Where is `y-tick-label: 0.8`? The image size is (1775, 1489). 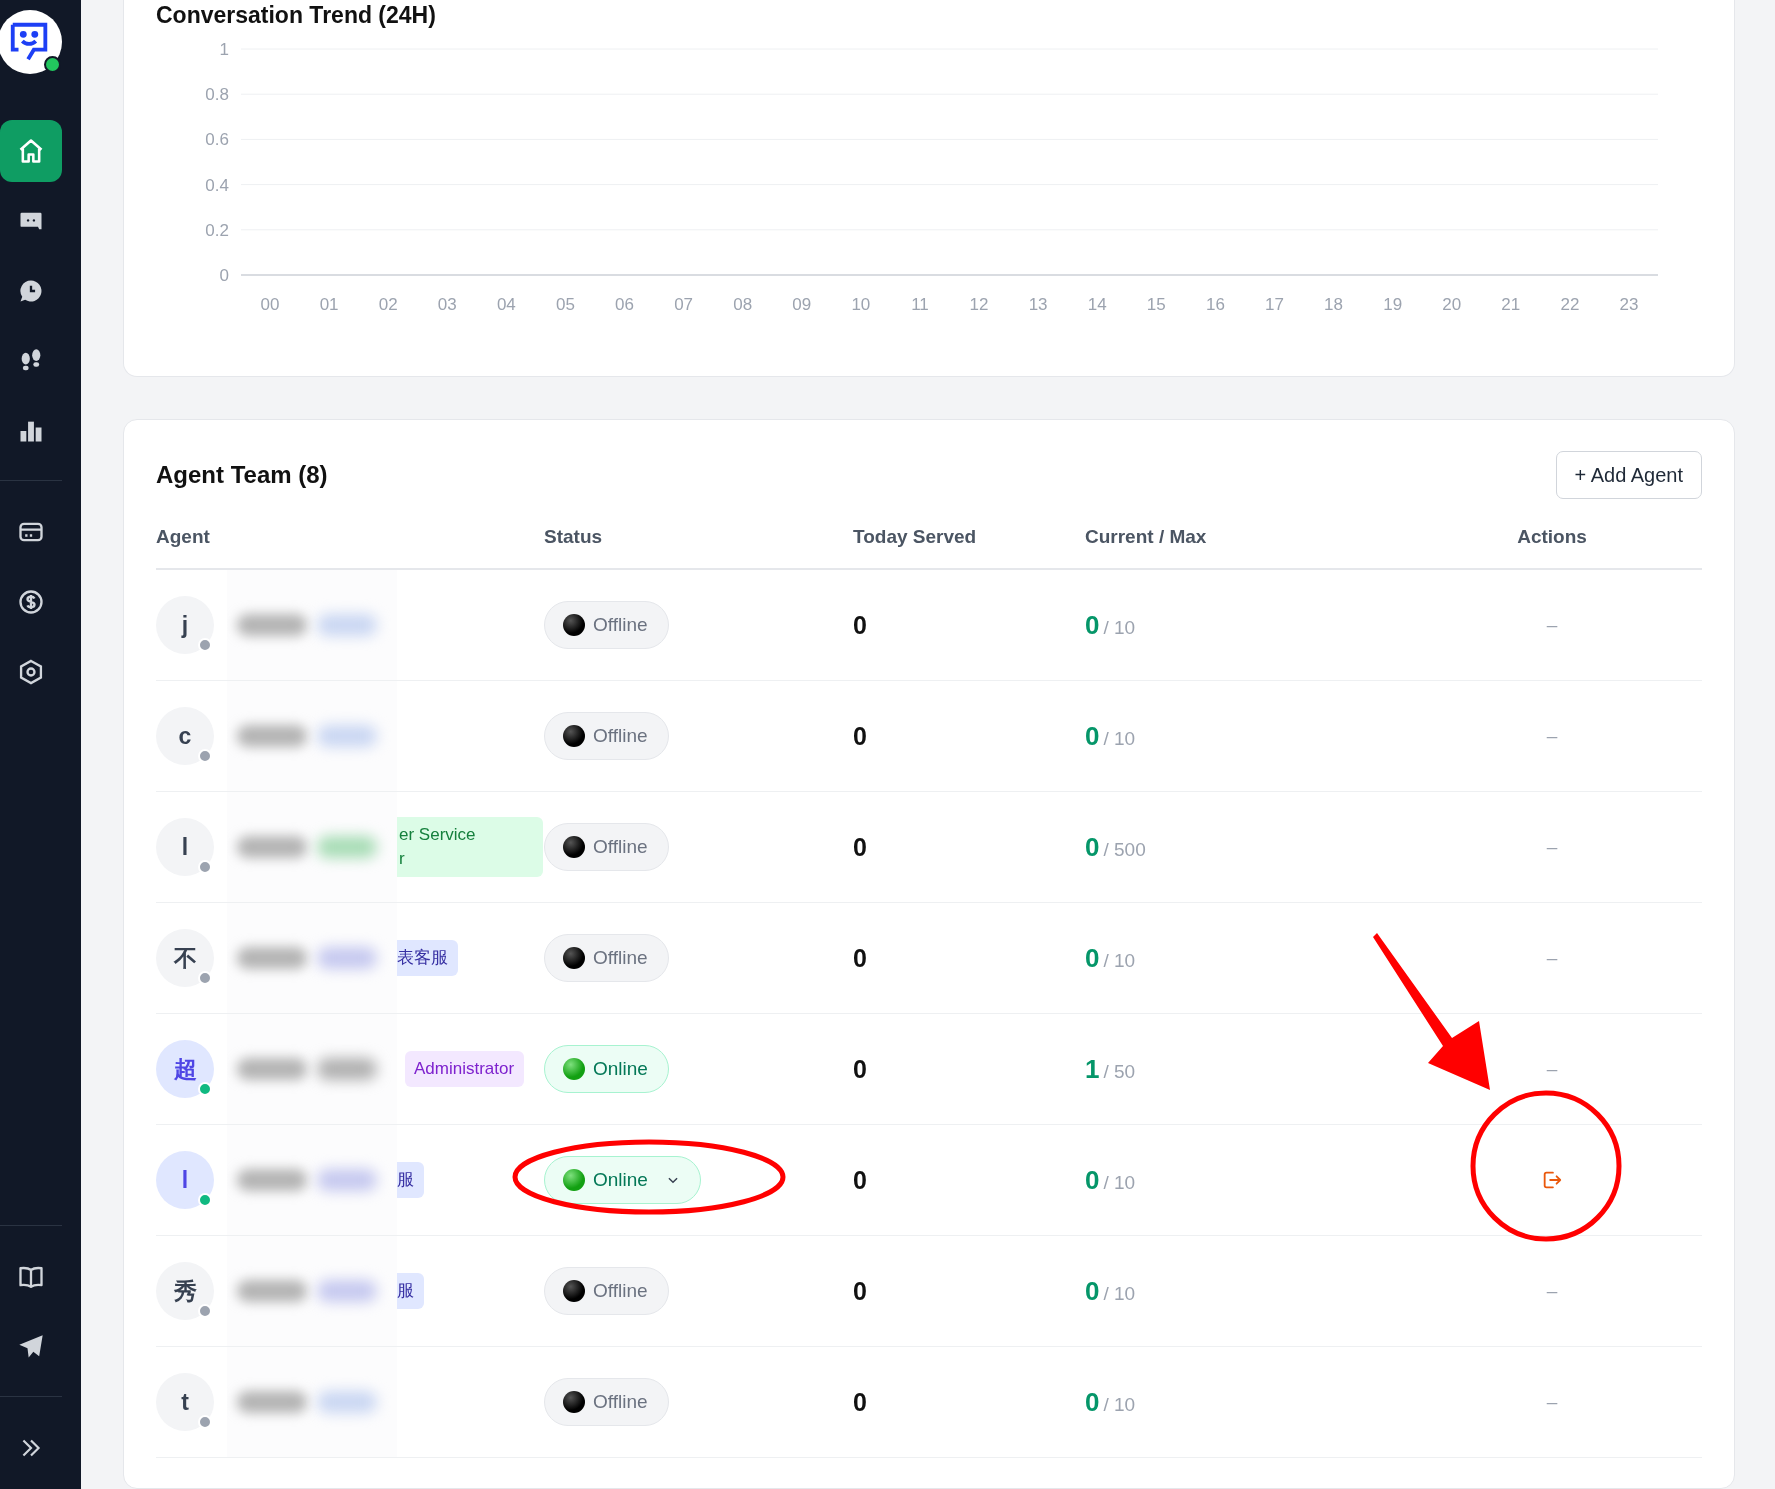
y-tick-label: 0.8 is located at coordinates (217, 95).